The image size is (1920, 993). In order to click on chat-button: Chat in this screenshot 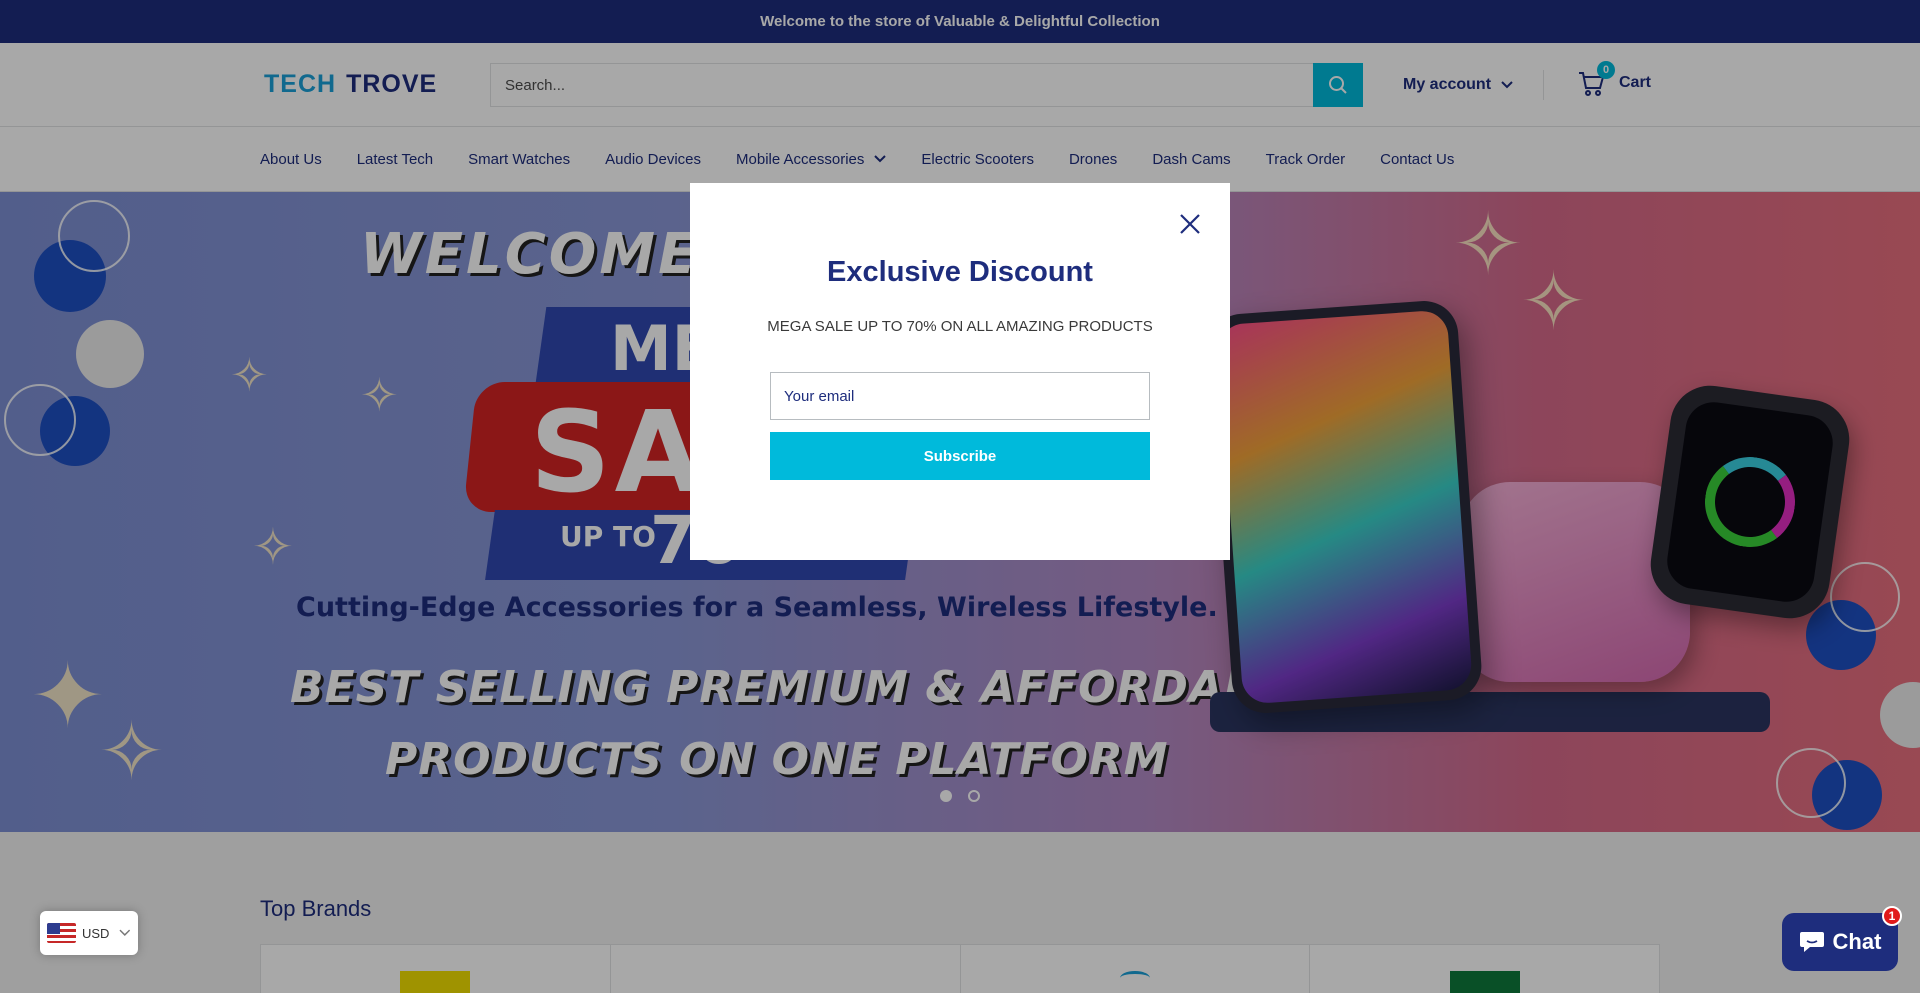, I will do `click(1840, 942)`.